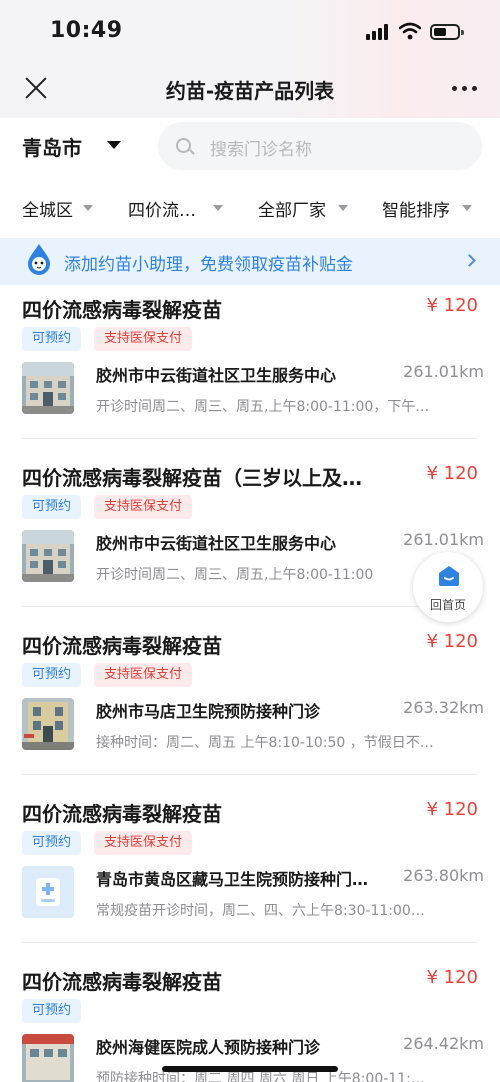 Image resolution: width=500 pixels, height=1082 pixels. What do you see at coordinates (235, 575) in the screenshot?
I see `opening-hours: 开诊时间周二、周三、周五,上午8:00-11:00` at bounding box center [235, 575].